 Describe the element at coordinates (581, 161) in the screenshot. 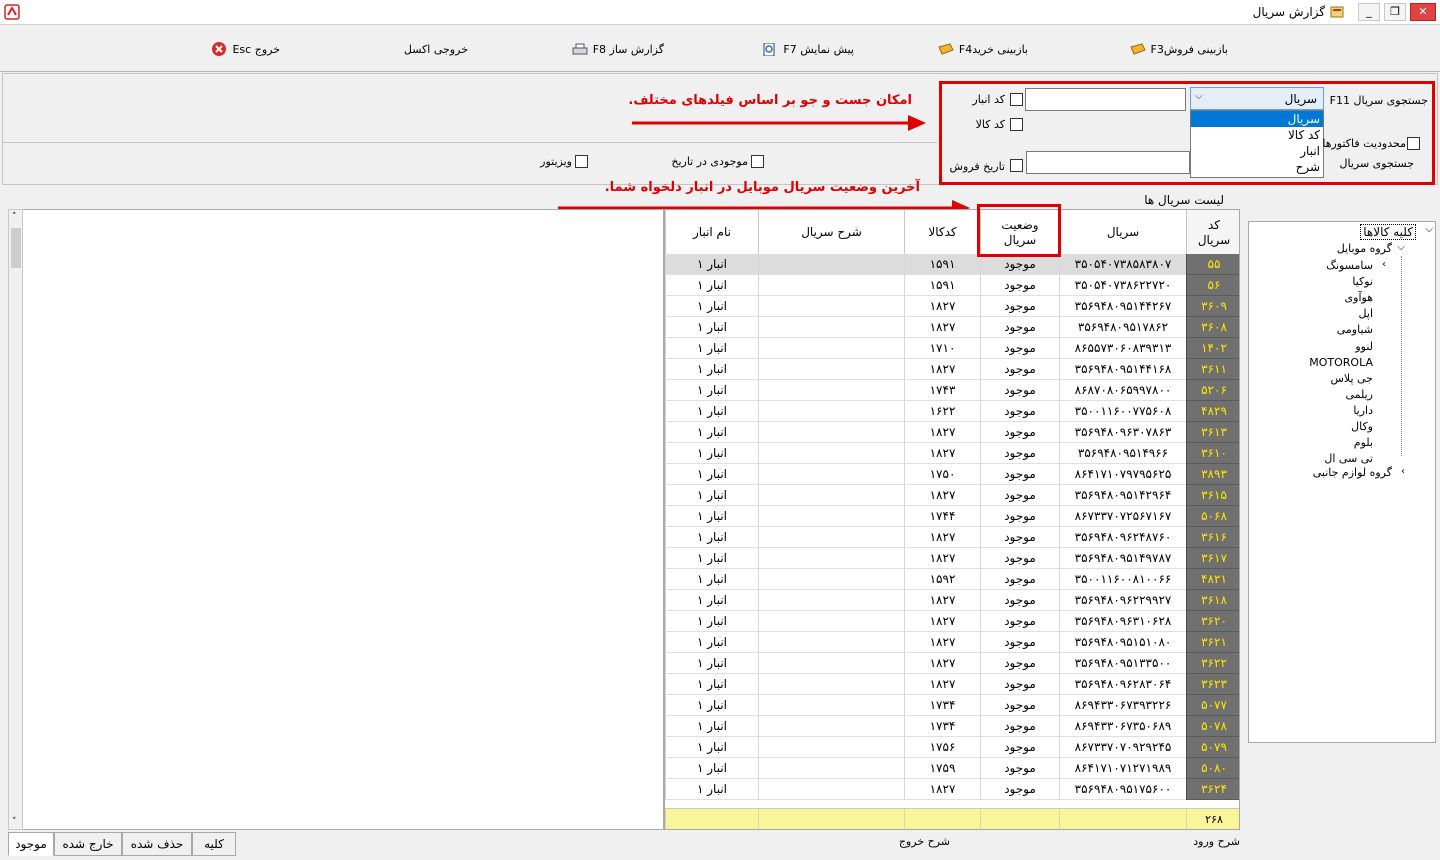

I see `wizard-checkbox` at that location.